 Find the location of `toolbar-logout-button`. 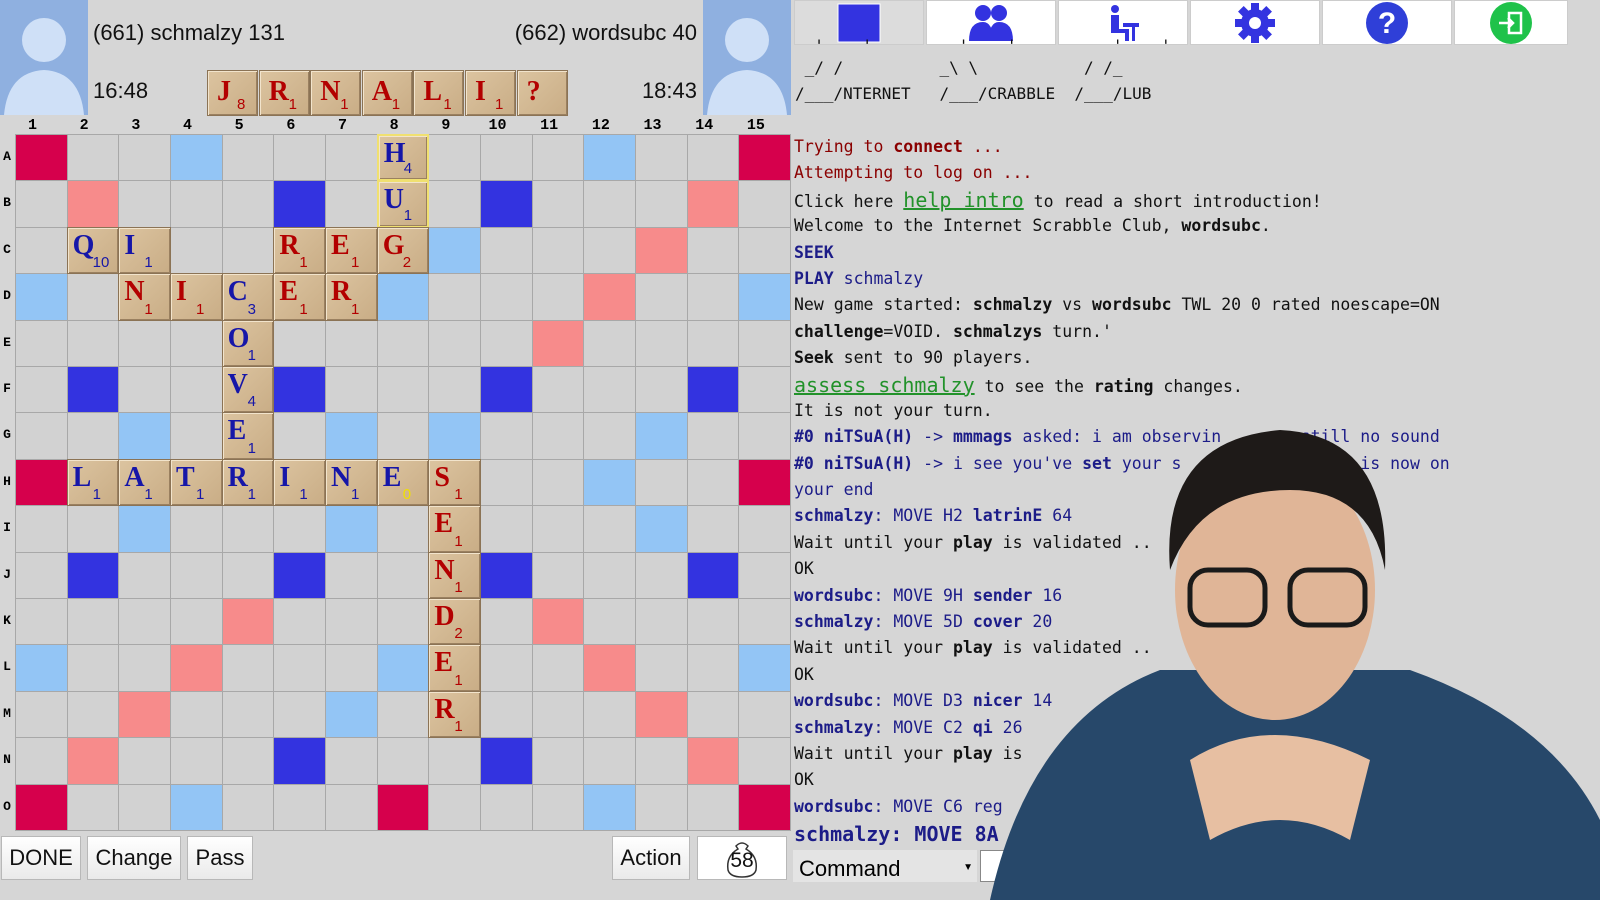

toolbar-logout-button is located at coordinates (1511, 22).